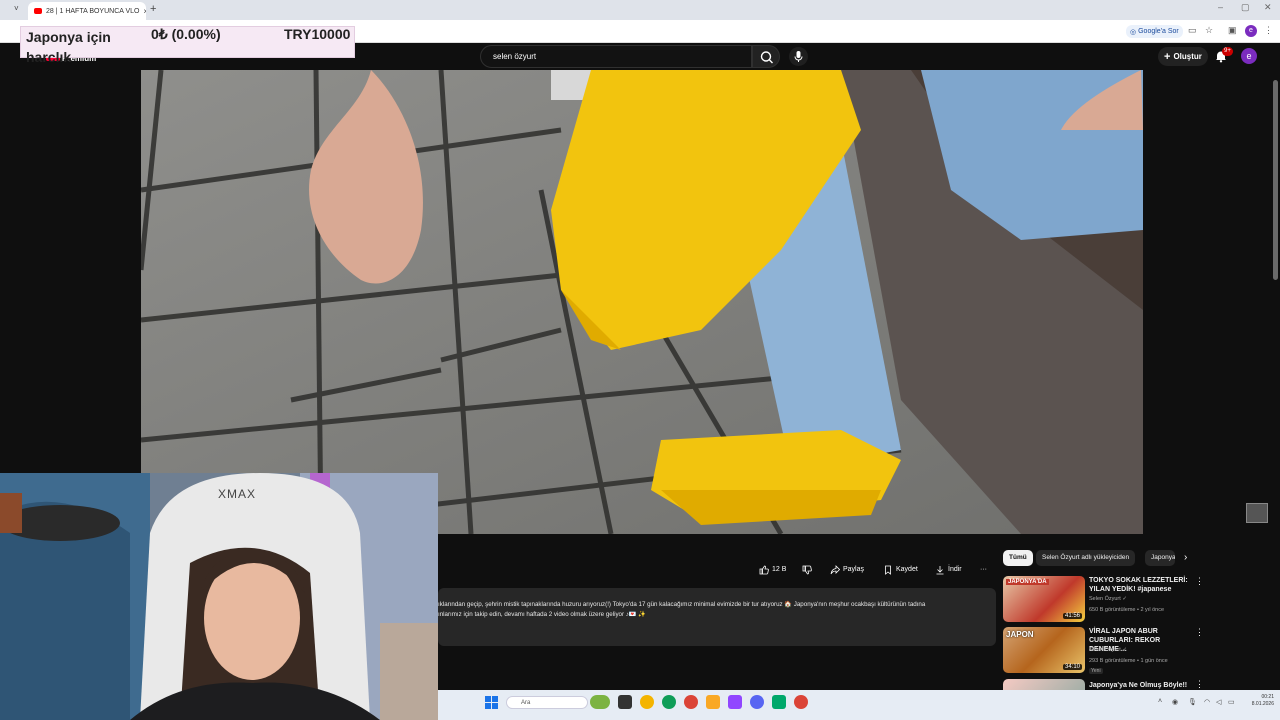 Image resolution: width=1280 pixels, height=720 pixels. I want to click on chrome-profile-icon, so click(801, 702).